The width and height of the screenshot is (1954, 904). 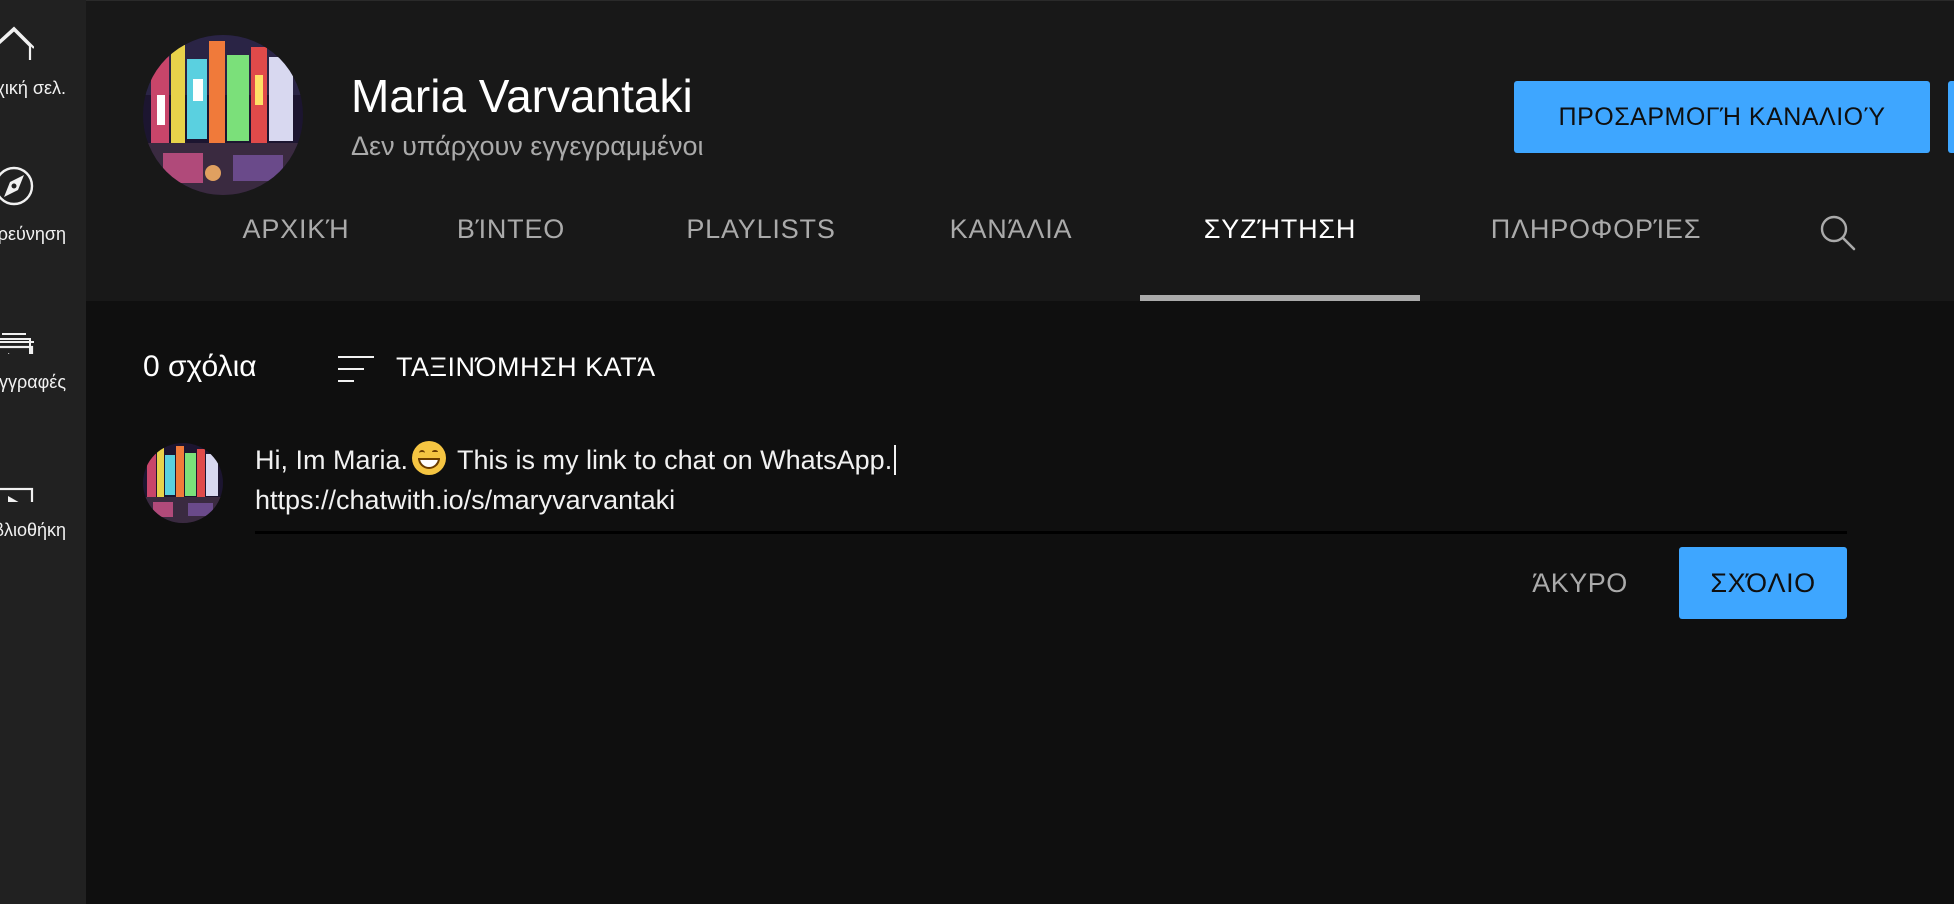 I want to click on user-avatar, so click(x=183, y=483).